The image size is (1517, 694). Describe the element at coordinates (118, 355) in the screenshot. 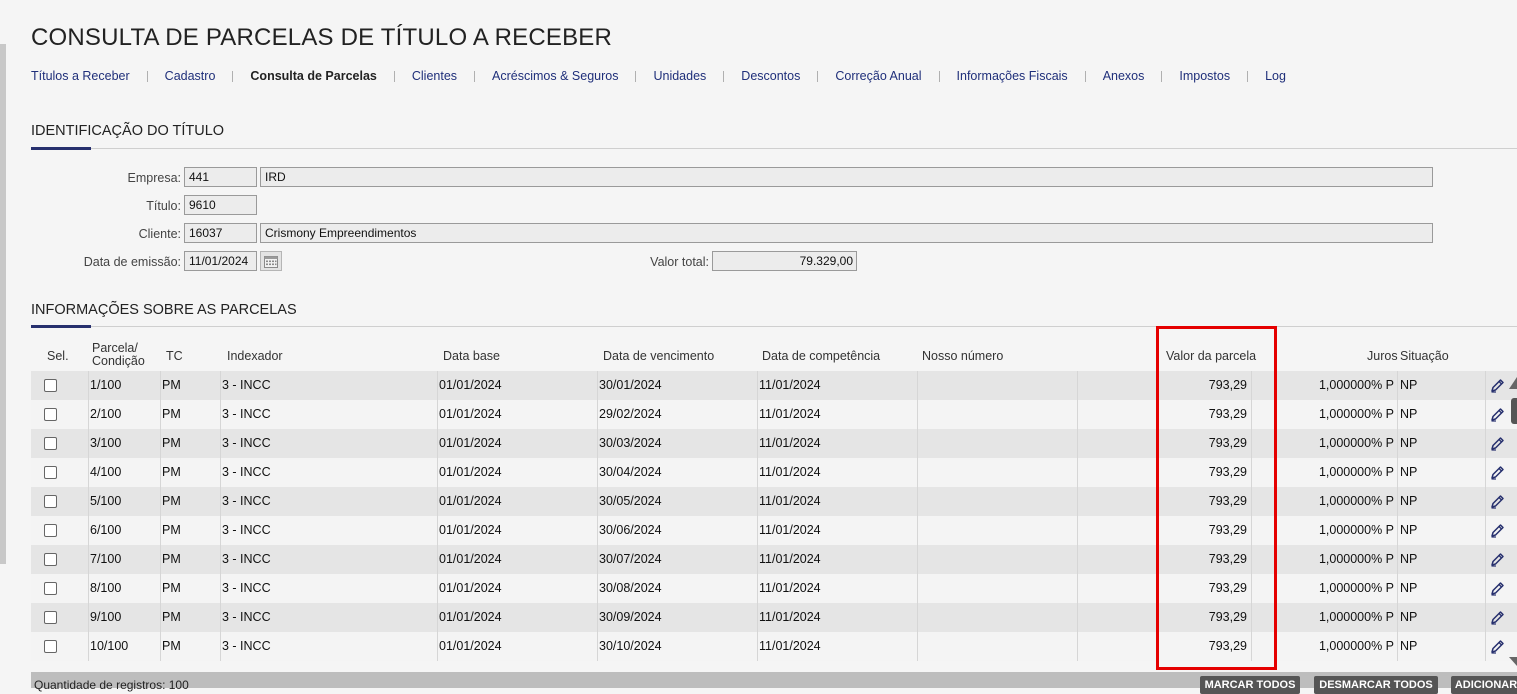

I see `col-header-parcela: Parcela/ Condição` at that location.